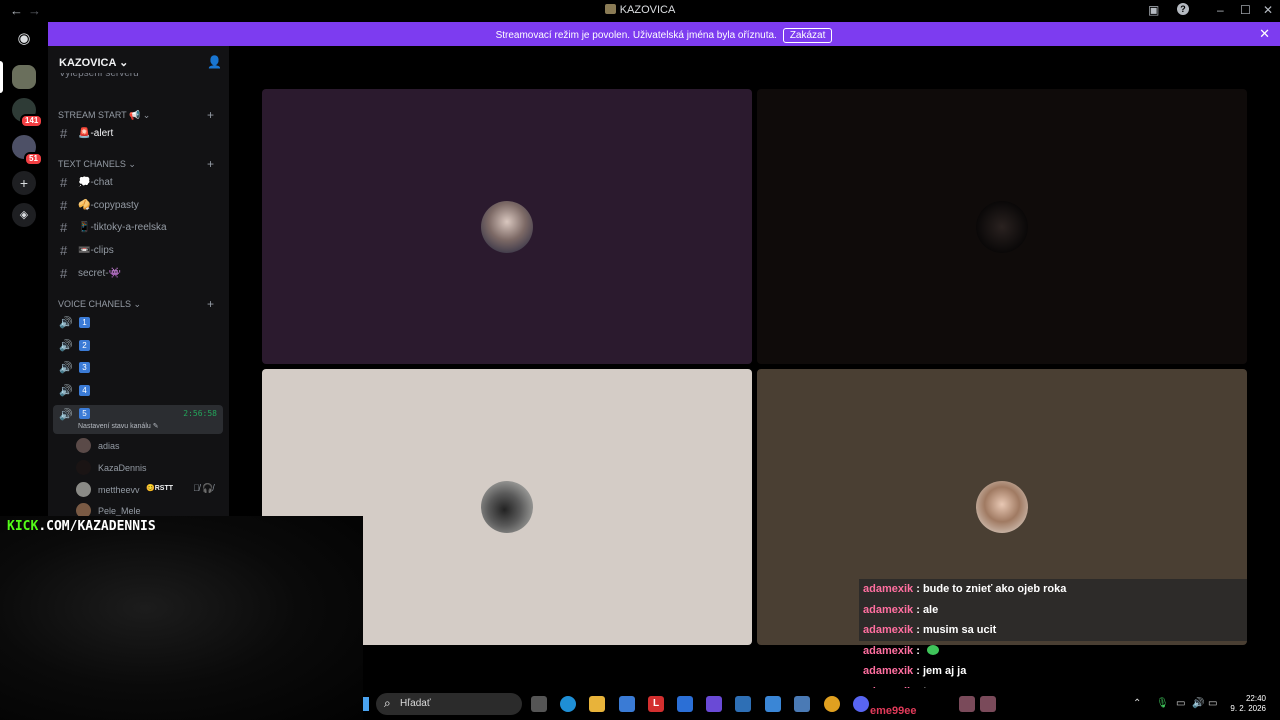  What do you see at coordinates (210, 115) in the screenshot?
I see `create-channel-icon: +` at bounding box center [210, 115].